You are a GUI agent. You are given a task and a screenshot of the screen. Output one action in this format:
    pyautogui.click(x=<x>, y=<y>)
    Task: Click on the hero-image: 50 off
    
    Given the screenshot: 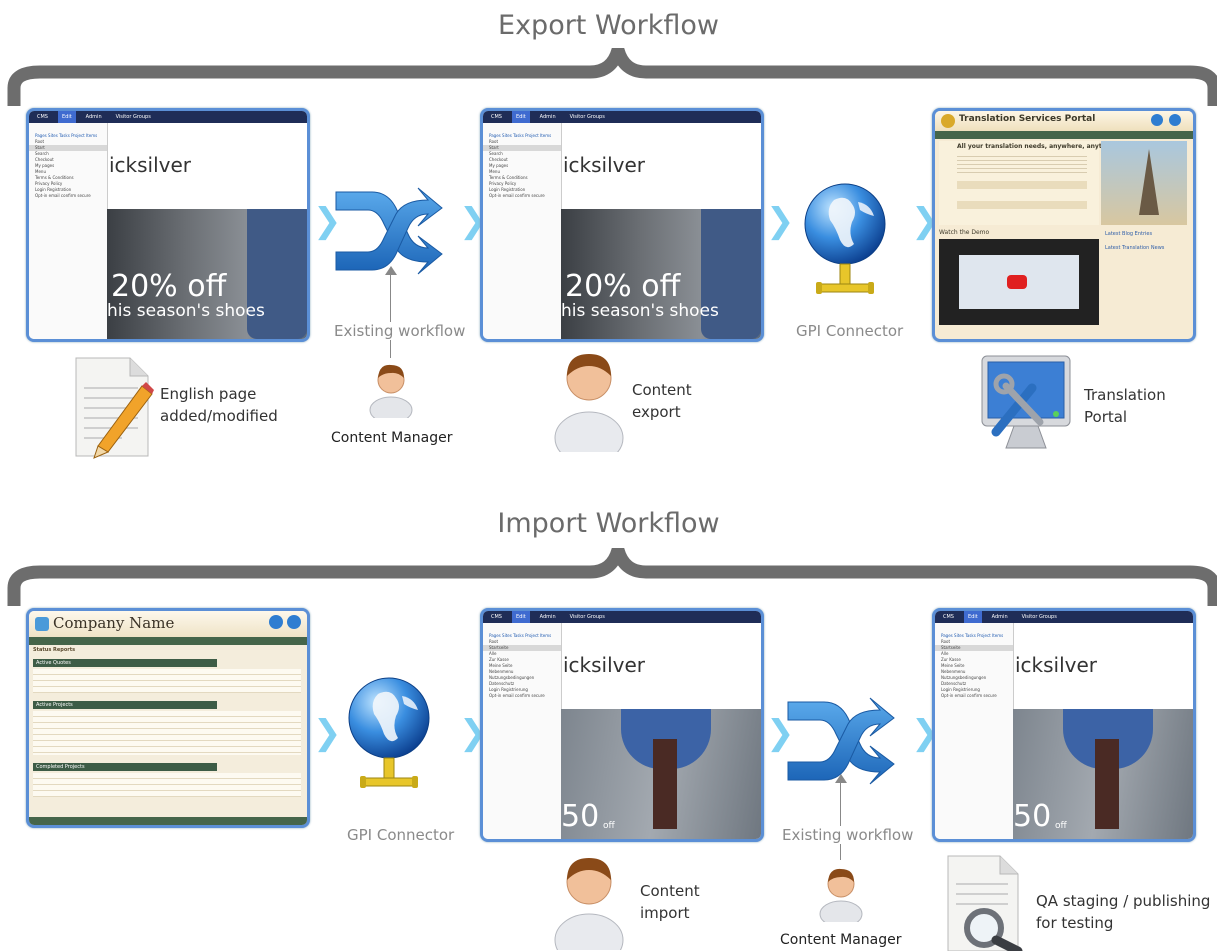 What is the action you would take?
    pyautogui.click(x=1103, y=774)
    